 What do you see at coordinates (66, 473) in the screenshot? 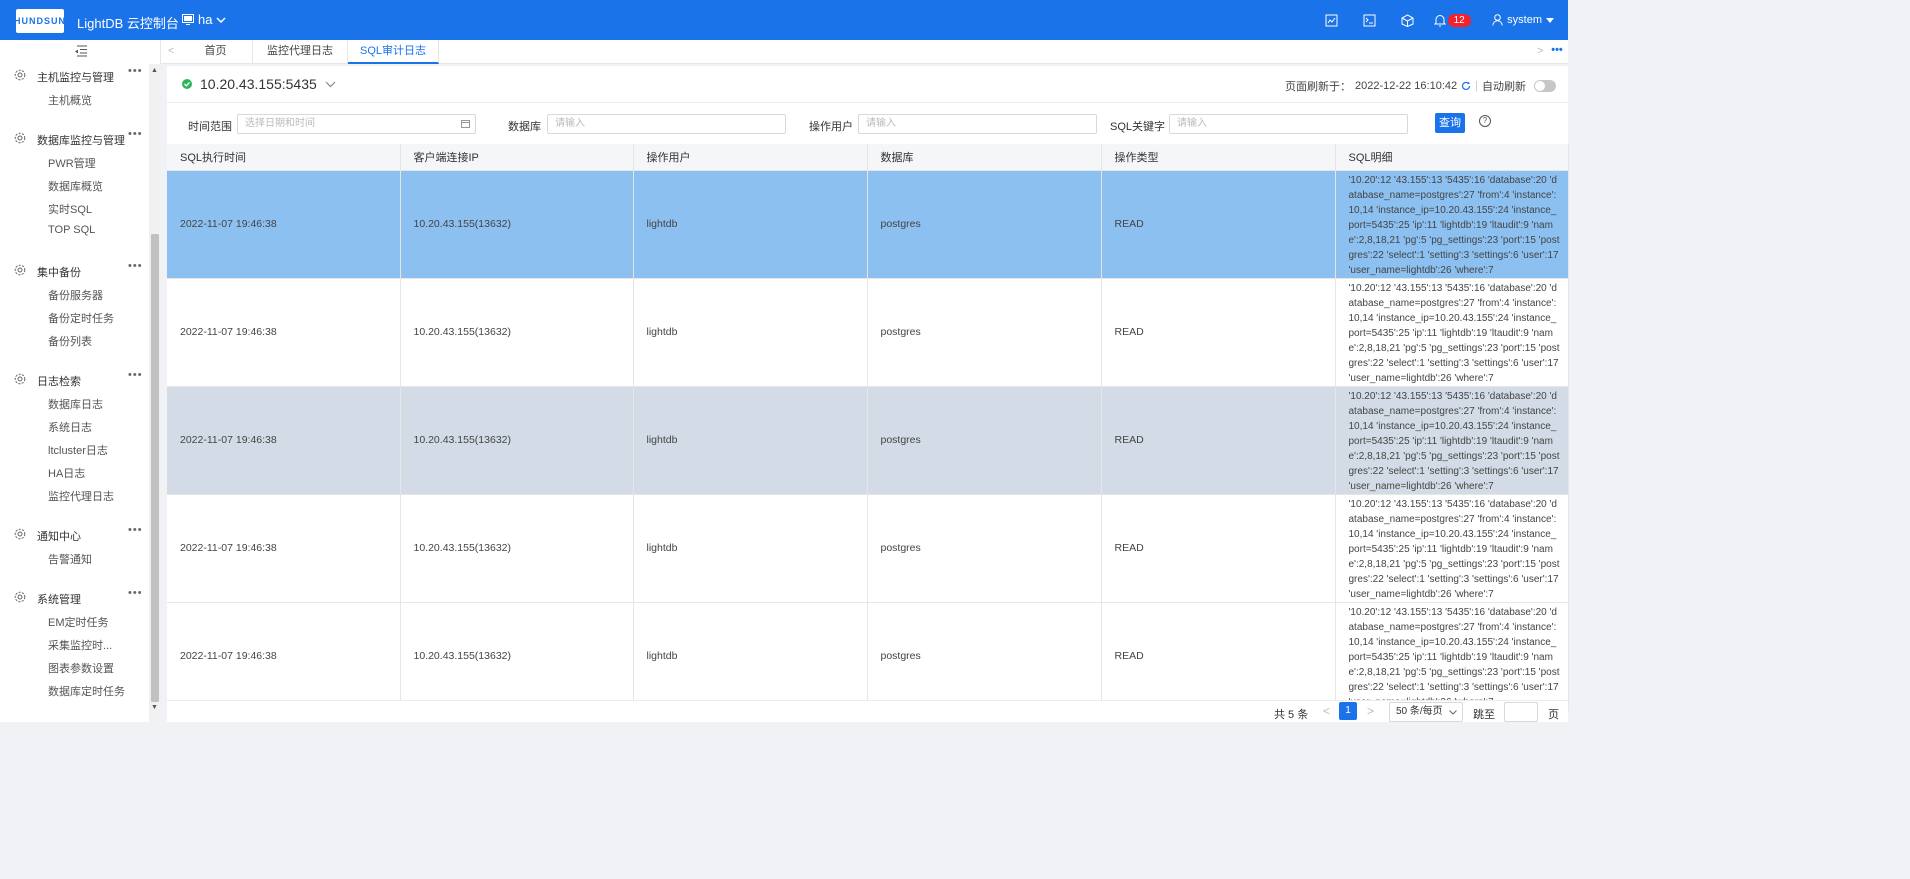
I see `sidebar-item-ha-log: HA日志` at bounding box center [66, 473].